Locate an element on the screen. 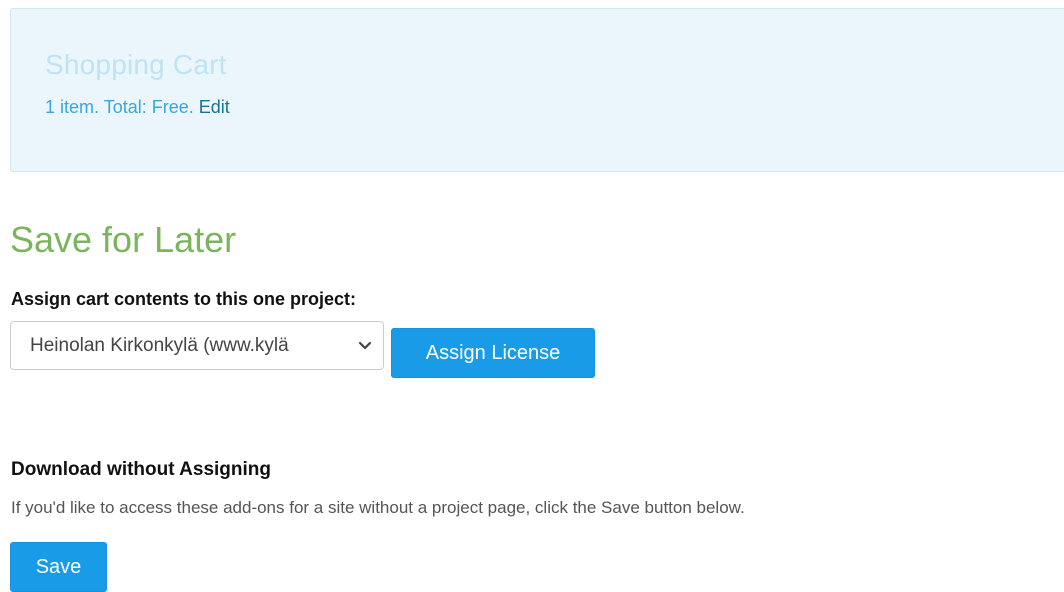 Image resolution: width=1064 pixels, height=592 pixels. project-select: Heinolan Kirkonkylä (www.kylä is located at coordinates (197, 345).